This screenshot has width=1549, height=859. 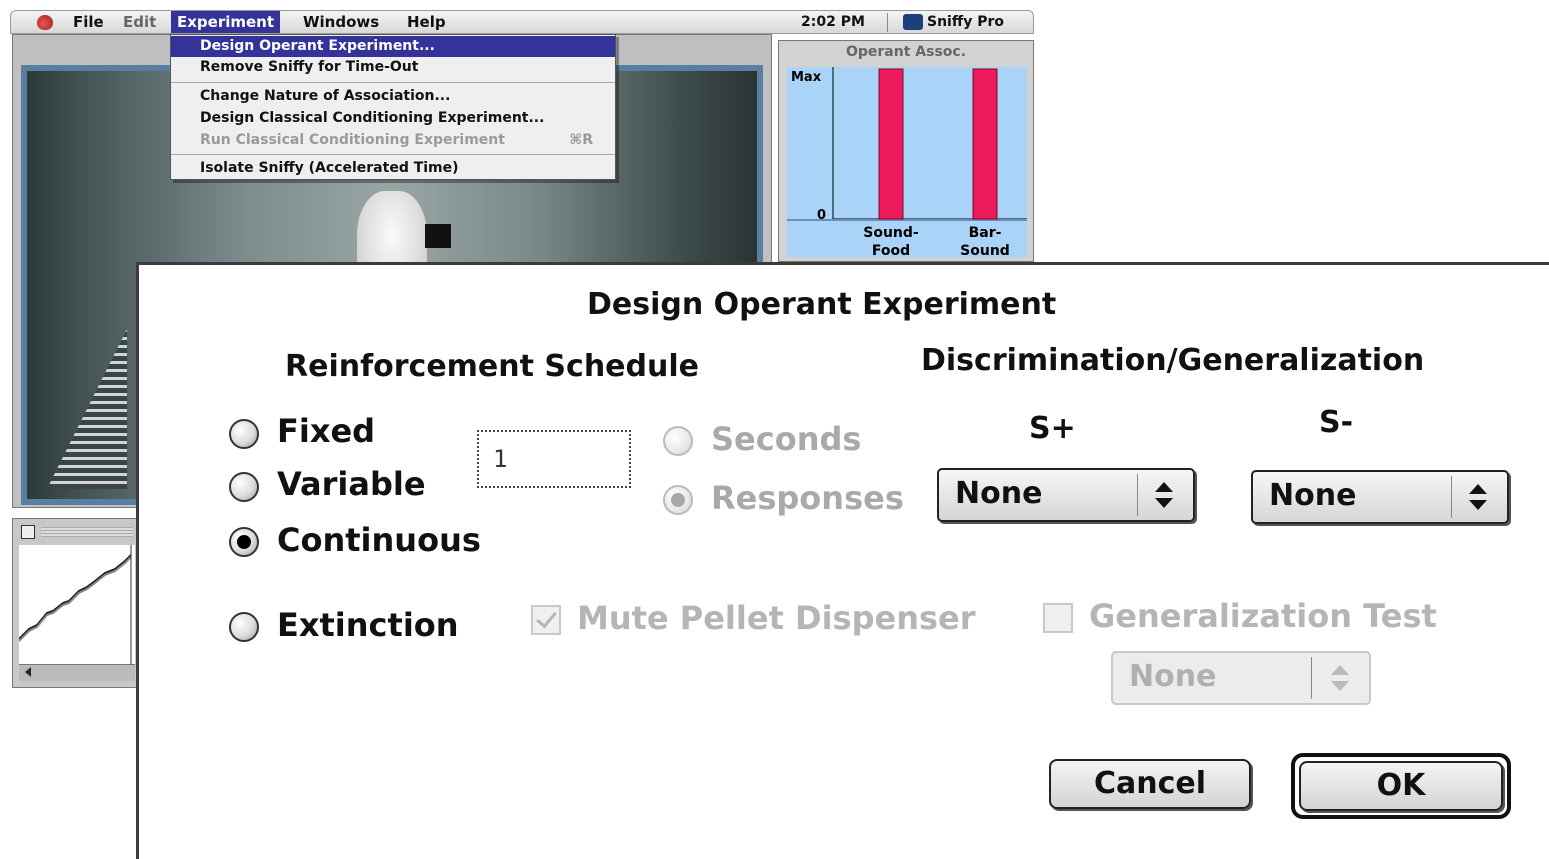 What do you see at coordinates (77, 672) in the screenshot?
I see `horizontal-scrollbar` at bounding box center [77, 672].